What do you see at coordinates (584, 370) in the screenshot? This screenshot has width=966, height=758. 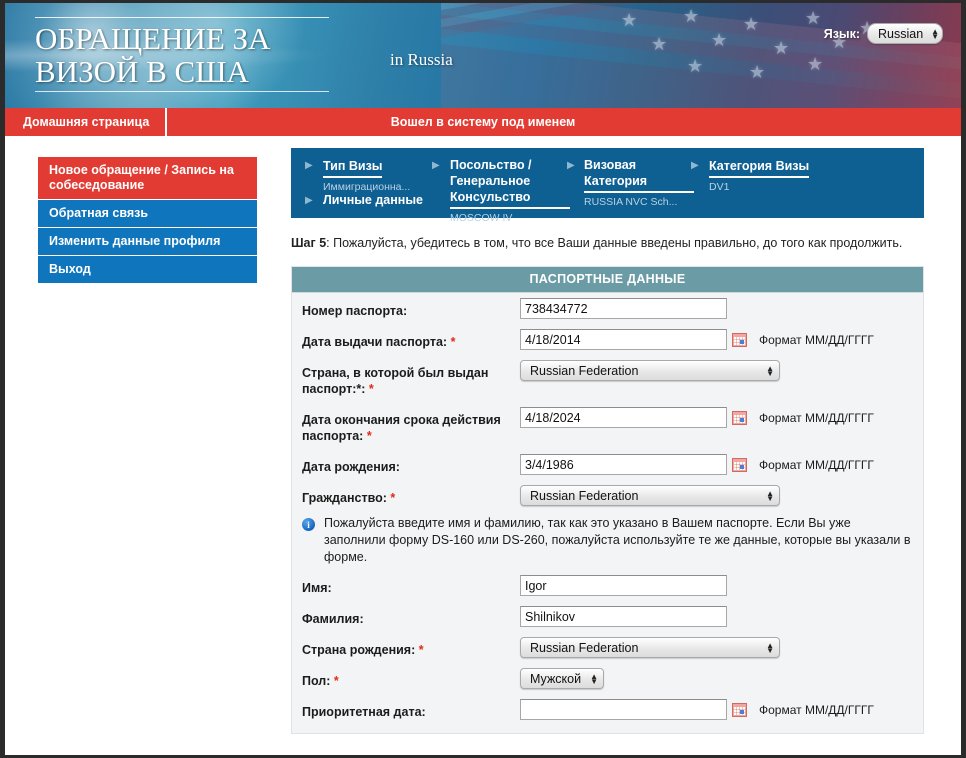 I see `issue-country-value: Russian Federation` at bounding box center [584, 370].